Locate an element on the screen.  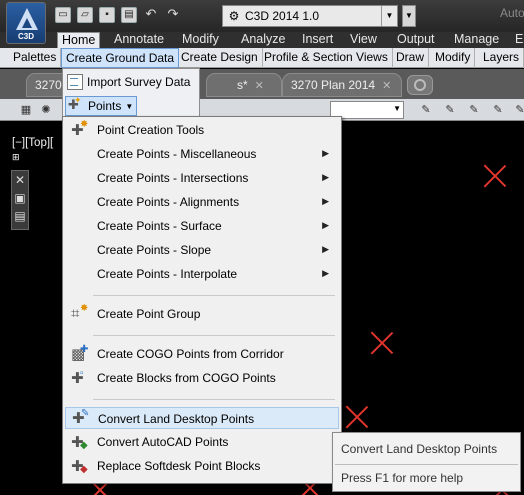
menu-item-cogo-from-corridor: ▩ ✚ Create COGO Points from Corridor is located at coordinates (202, 354).